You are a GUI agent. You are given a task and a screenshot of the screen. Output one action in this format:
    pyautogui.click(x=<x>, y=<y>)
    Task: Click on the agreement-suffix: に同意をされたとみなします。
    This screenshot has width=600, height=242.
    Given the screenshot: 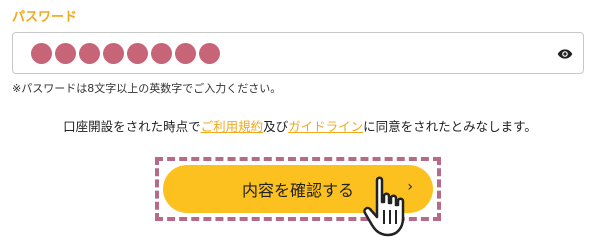 What is the action you would take?
    pyautogui.click(x=450, y=126)
    